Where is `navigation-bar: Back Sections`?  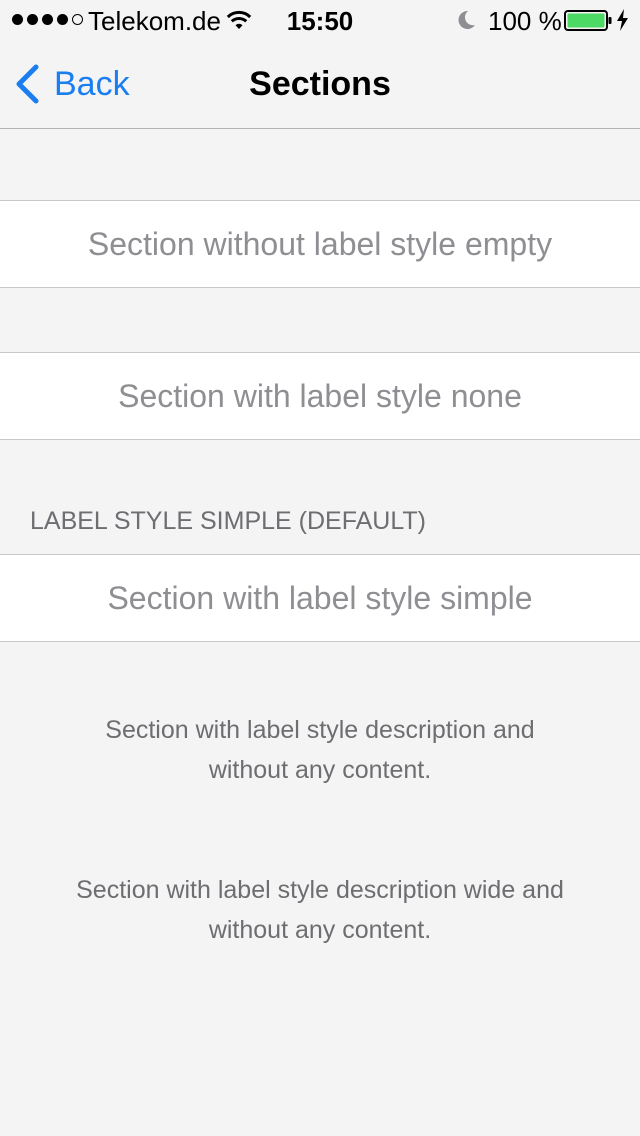
navigation-bar: Back Sections is located at coordinates (320, 84).